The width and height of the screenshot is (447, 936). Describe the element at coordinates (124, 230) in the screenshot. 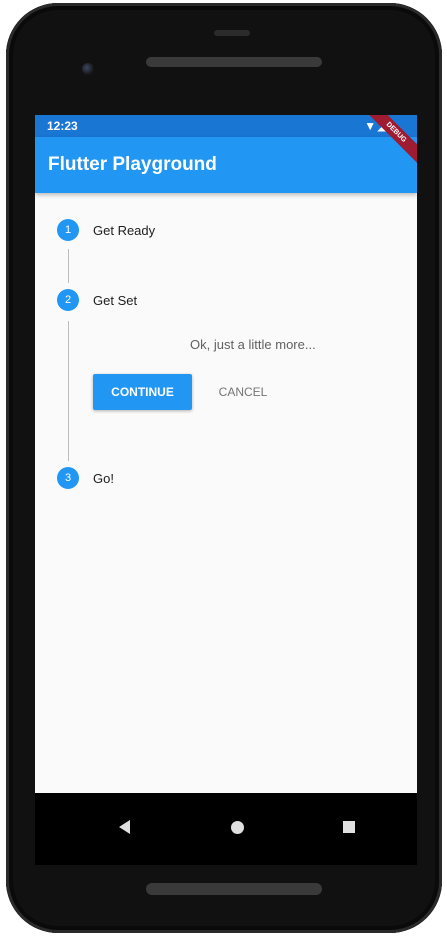

I see `step-1-title: Get Ready` at that location.